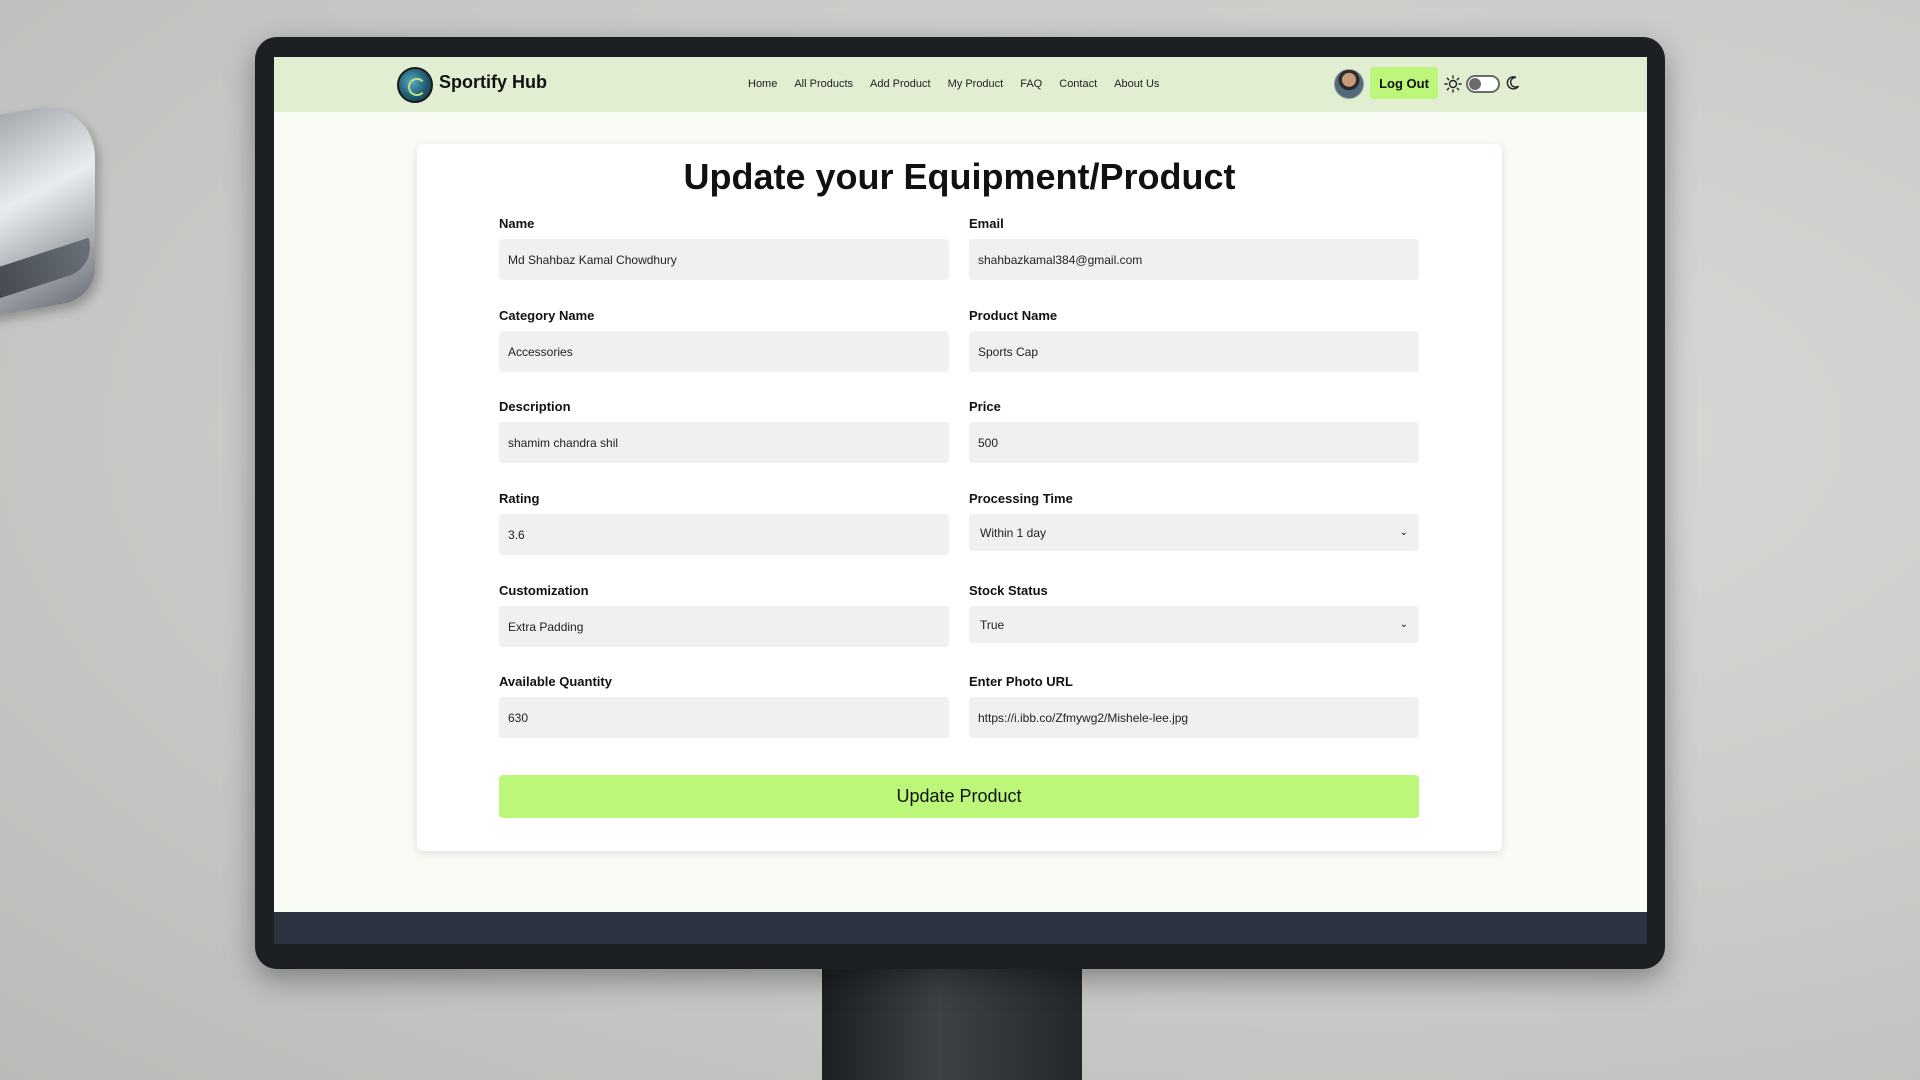  What do you see at coordinates (1483, 84) in the screenshot?
I see `theme-toggle` at bounding box center [1483, 84].